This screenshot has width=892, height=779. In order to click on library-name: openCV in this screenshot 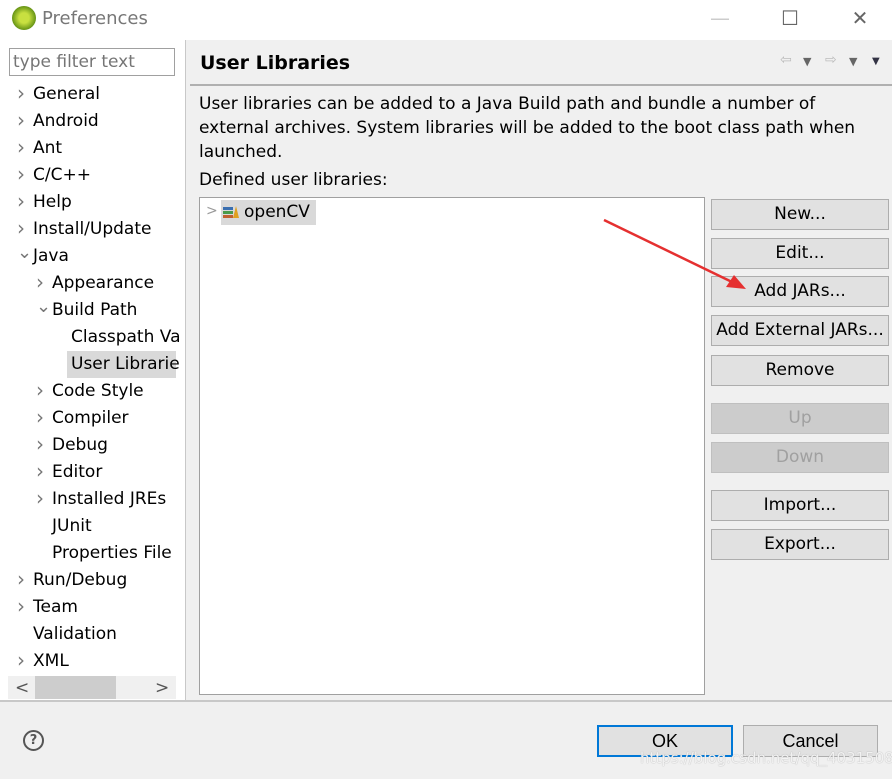, I will do `click(277, 212)`.